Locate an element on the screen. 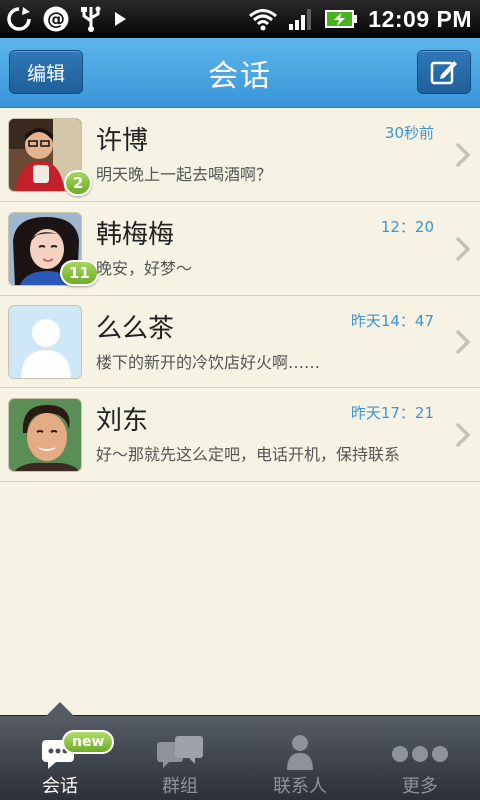  message-time: 昨天17：21 is located at coordinates (392, 413).